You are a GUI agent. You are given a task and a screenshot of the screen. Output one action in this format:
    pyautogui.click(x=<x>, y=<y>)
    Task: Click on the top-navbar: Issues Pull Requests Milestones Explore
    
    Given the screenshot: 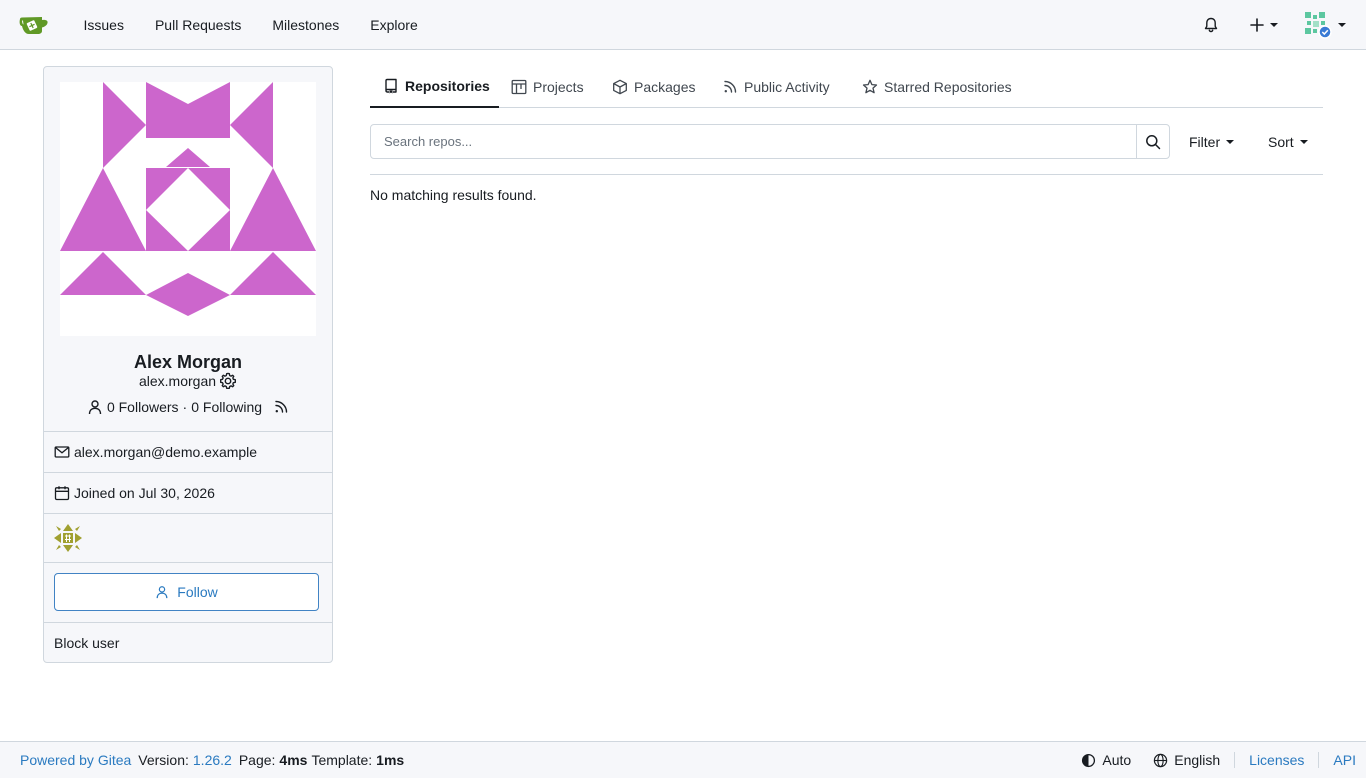 What is the action you would take?
    pyautogui.click(x=683, y=25)
    